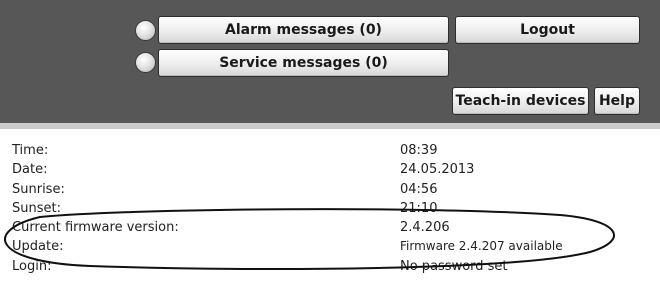 The width and height of the screenshot is (660, 281). I want to click on info-row-date: Date: 24.05.2013, so click(330, 169).